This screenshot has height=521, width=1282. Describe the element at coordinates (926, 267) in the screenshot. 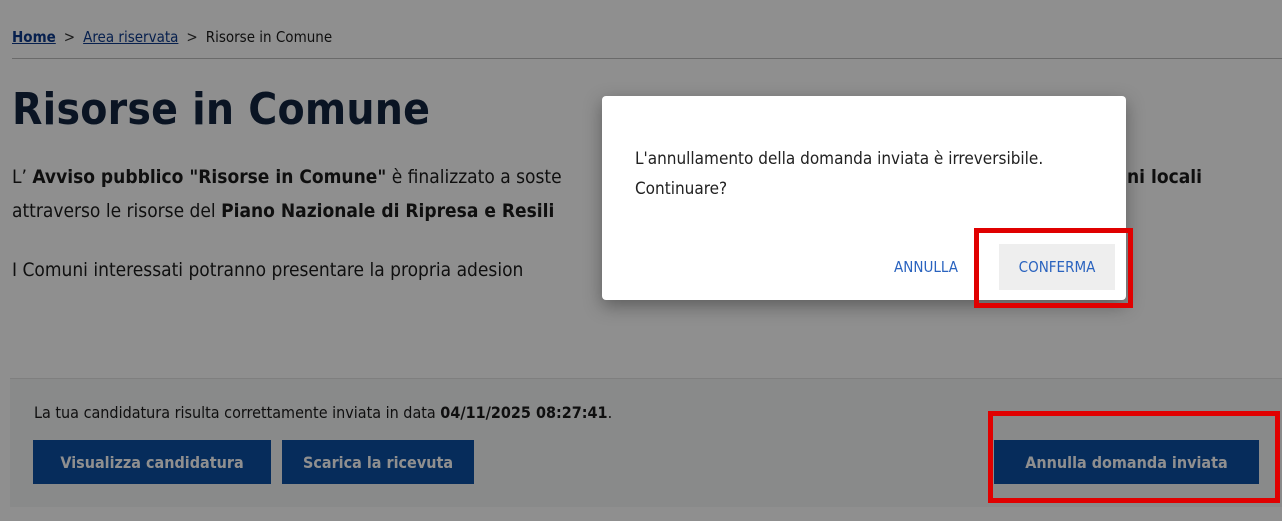

I see `dialog-cancel-button: ANNULLA` at that location.